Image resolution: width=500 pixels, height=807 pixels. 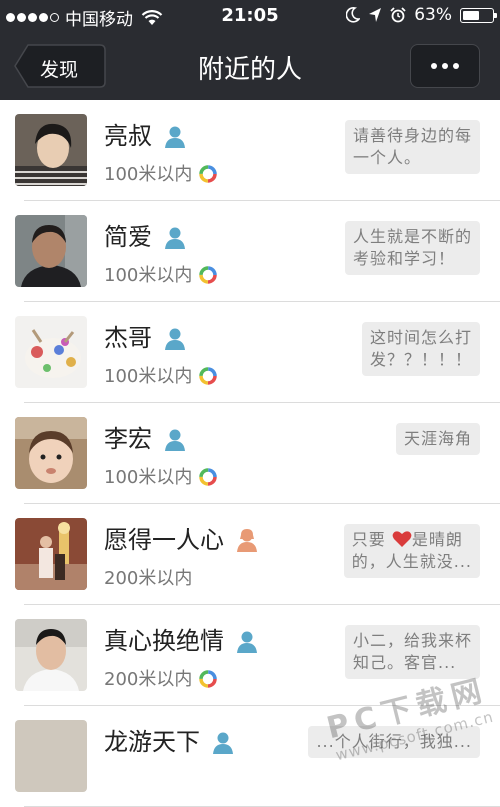 I want to click on signature-line: 这时间怎么打, so click(x=420, y=337).